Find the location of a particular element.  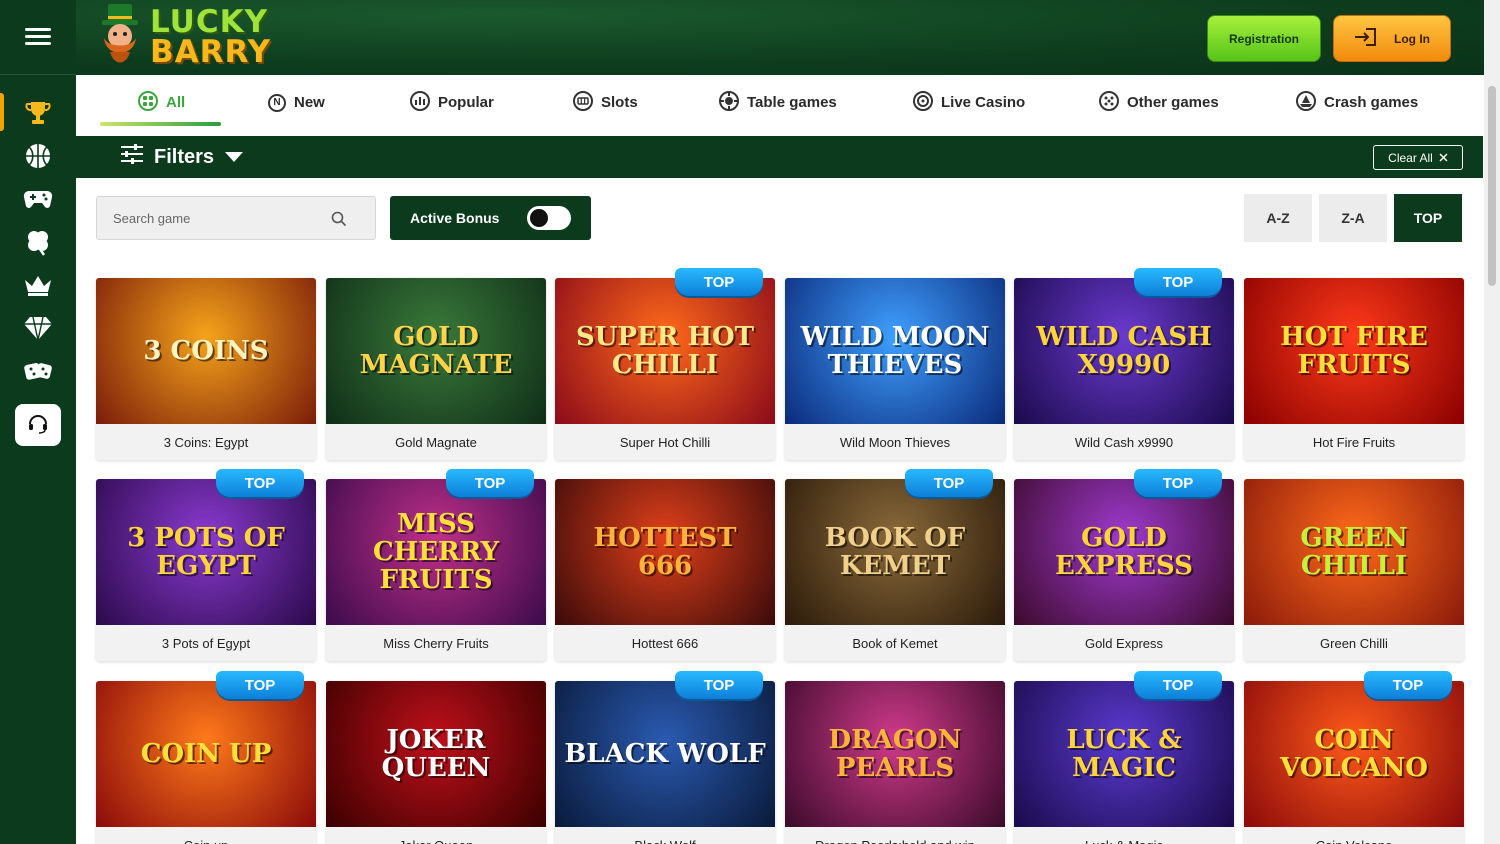

search-input is located at coordinates (223, 218).